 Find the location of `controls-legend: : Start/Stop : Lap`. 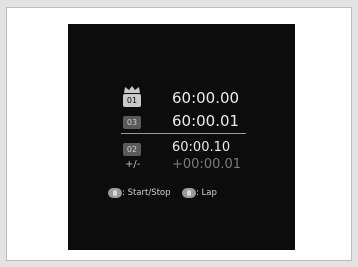

controls-legend: : Start/Stop : Lap is located at coordinates (201, 195).